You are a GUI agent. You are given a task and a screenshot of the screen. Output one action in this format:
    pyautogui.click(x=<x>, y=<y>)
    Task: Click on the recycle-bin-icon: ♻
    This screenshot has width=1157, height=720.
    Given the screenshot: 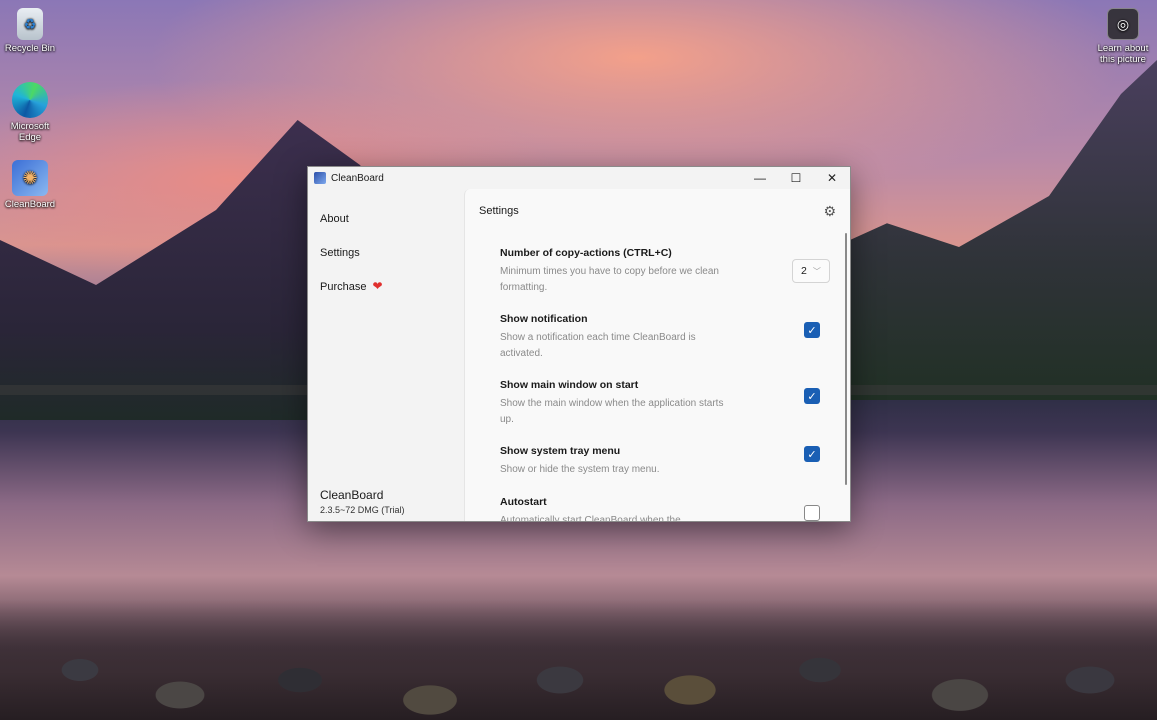 What is the action you would take?
    pyautogui.click(x=30, y=24)
    